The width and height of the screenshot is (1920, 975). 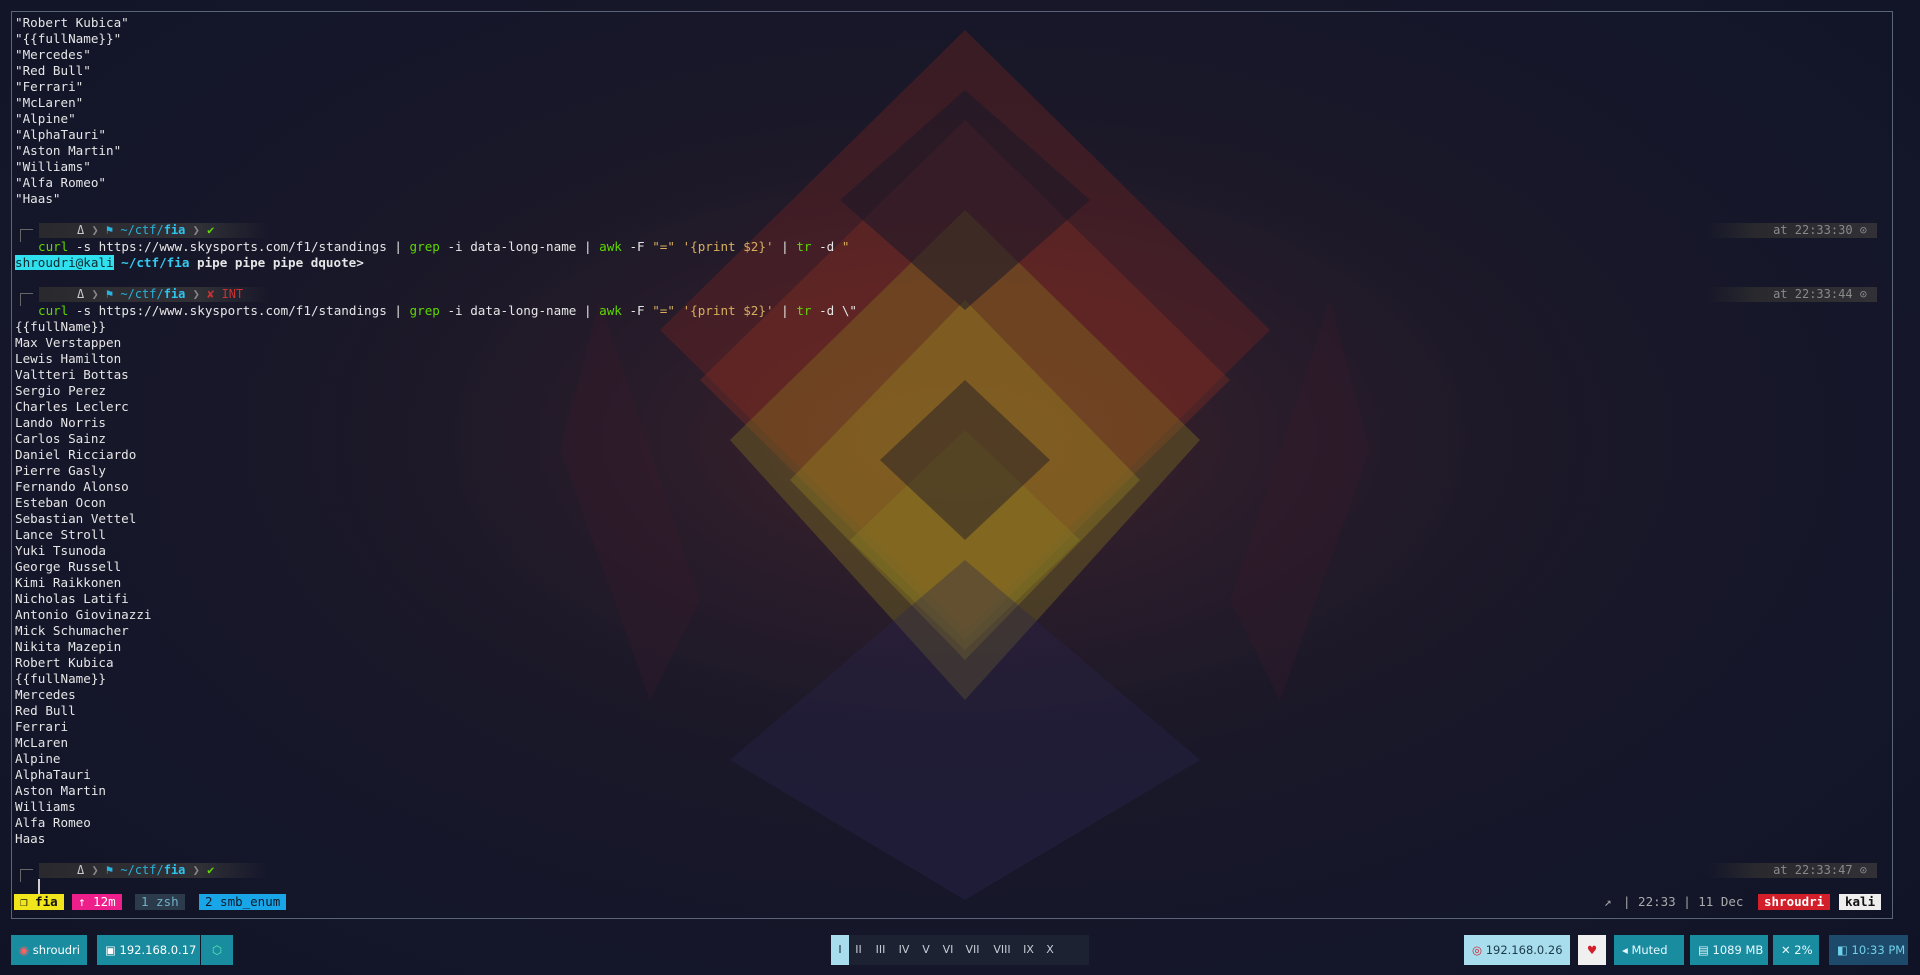 I want to click on output-line: Nikita Mazepin, so click(x=68, y=646).